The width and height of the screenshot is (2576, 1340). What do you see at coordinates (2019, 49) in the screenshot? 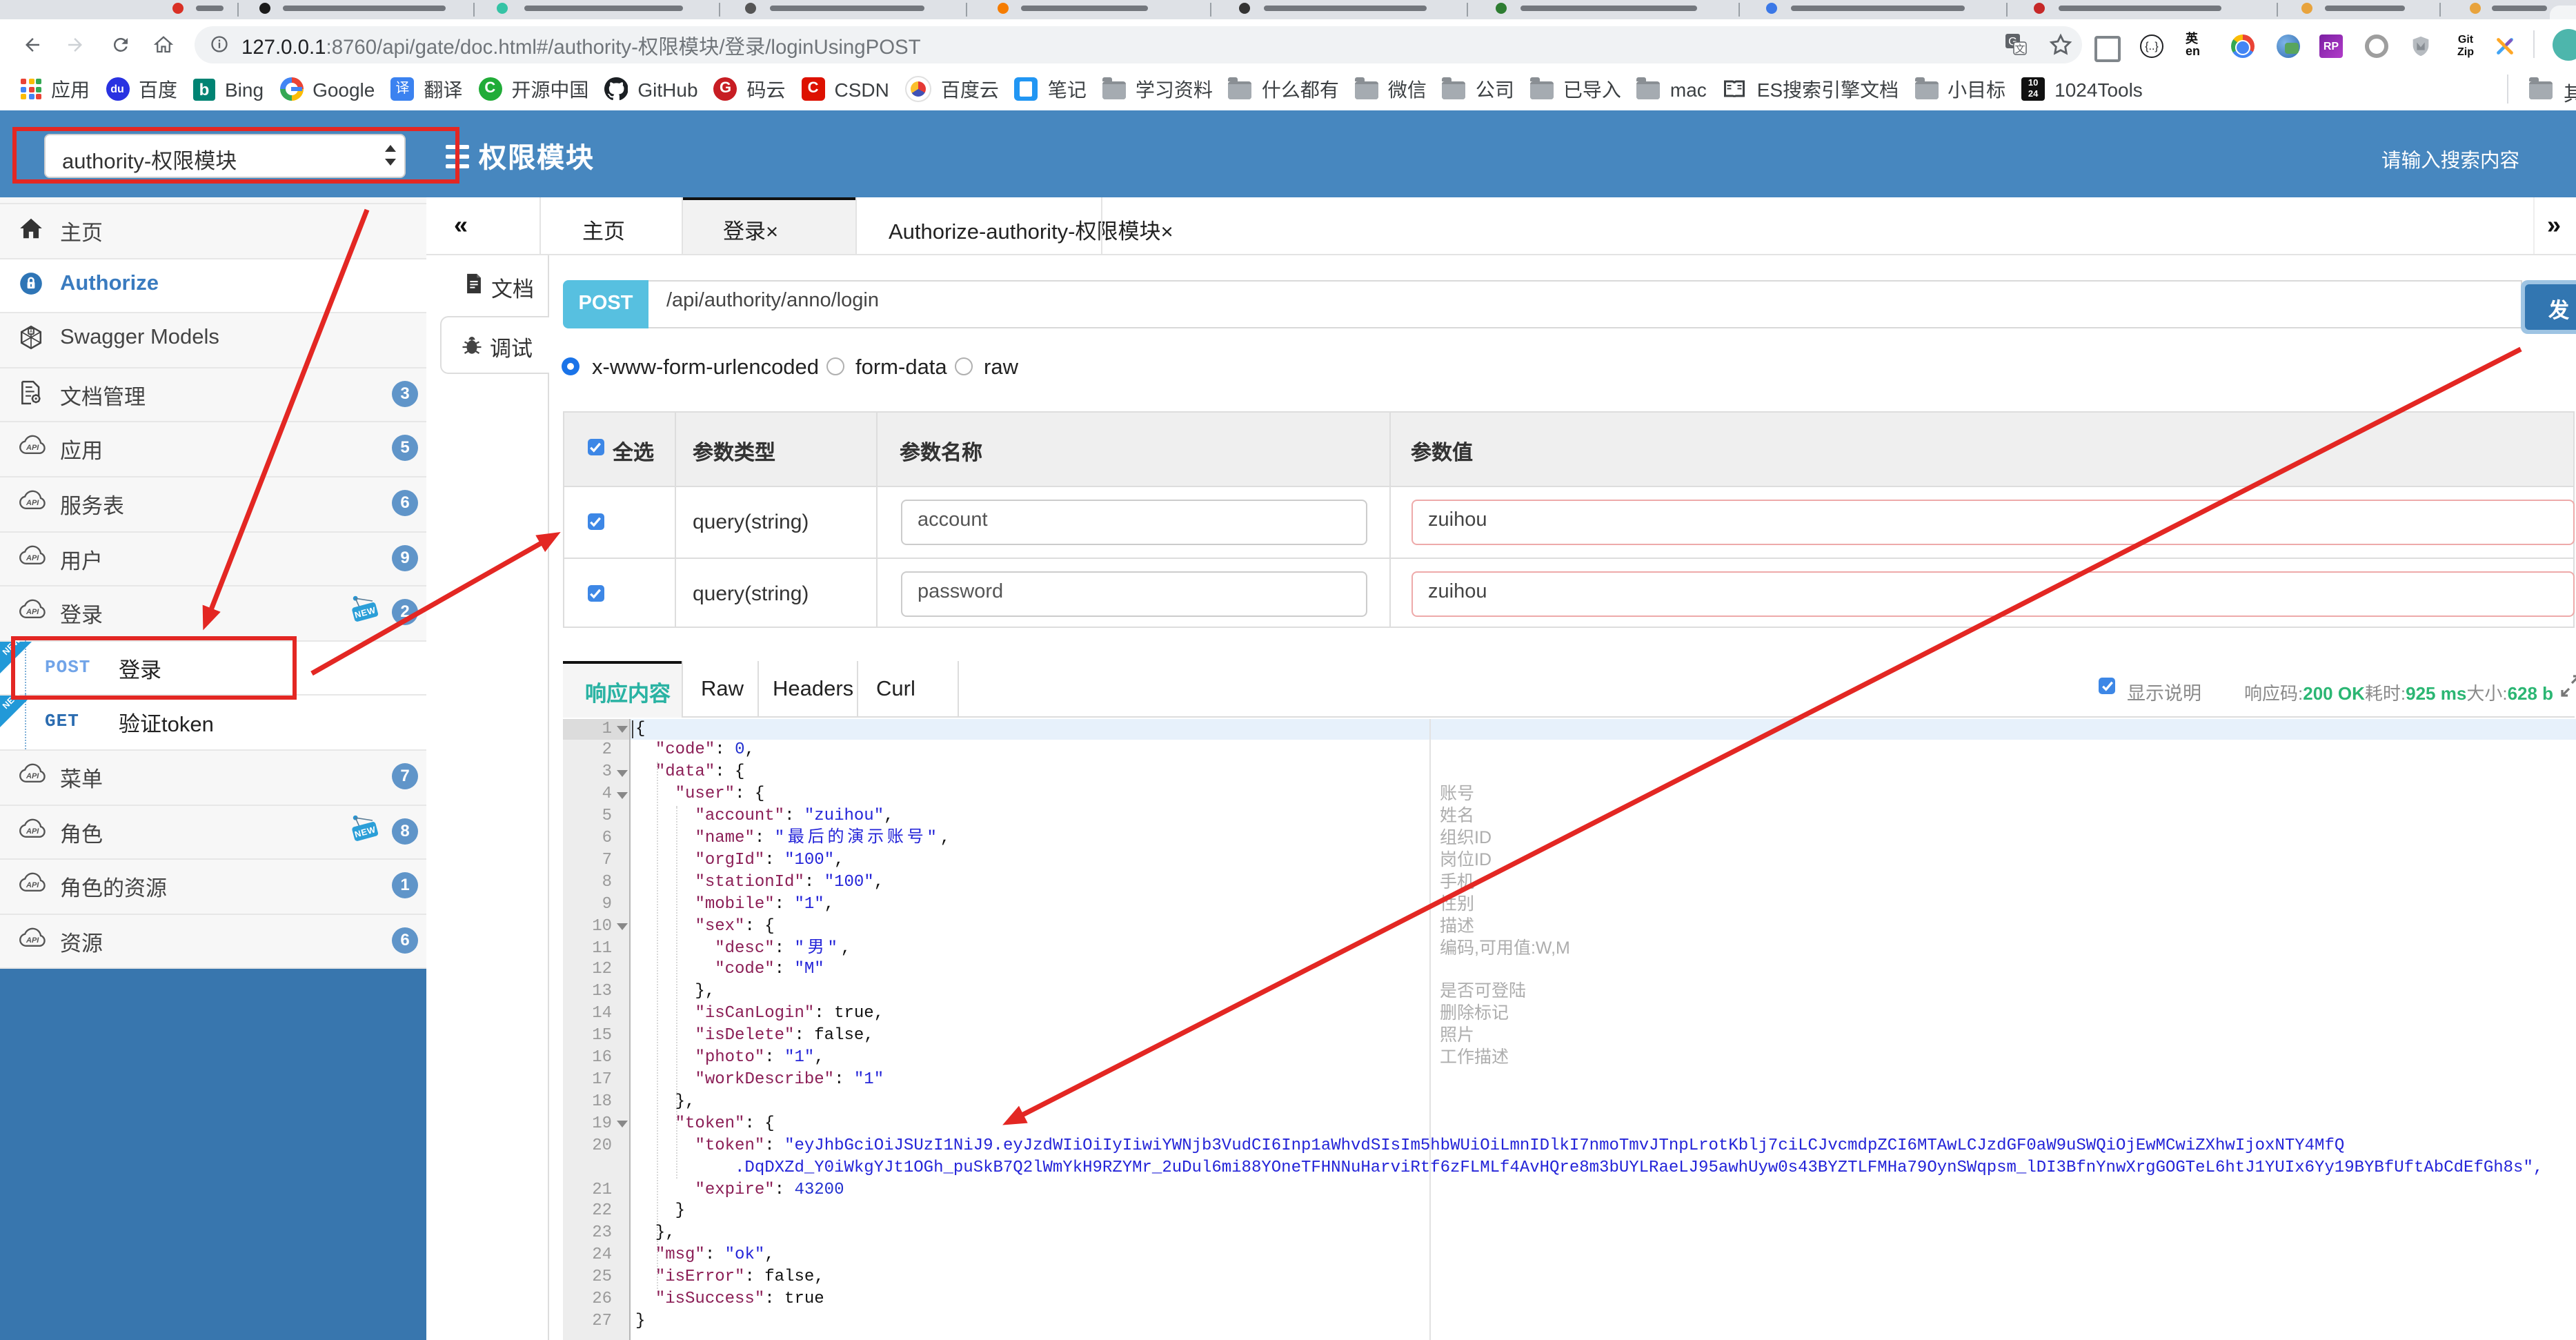
I see `svg-text: 文` at bounding box center [2019, 49].